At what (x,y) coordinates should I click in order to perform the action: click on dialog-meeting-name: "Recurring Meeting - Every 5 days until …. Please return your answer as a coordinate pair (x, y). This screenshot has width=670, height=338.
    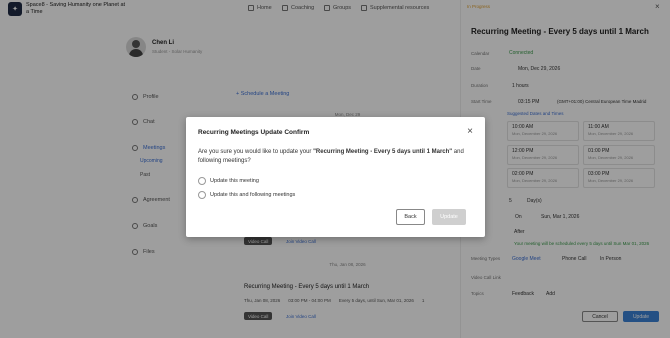
    Looking at the image, I should click on (383, 152).